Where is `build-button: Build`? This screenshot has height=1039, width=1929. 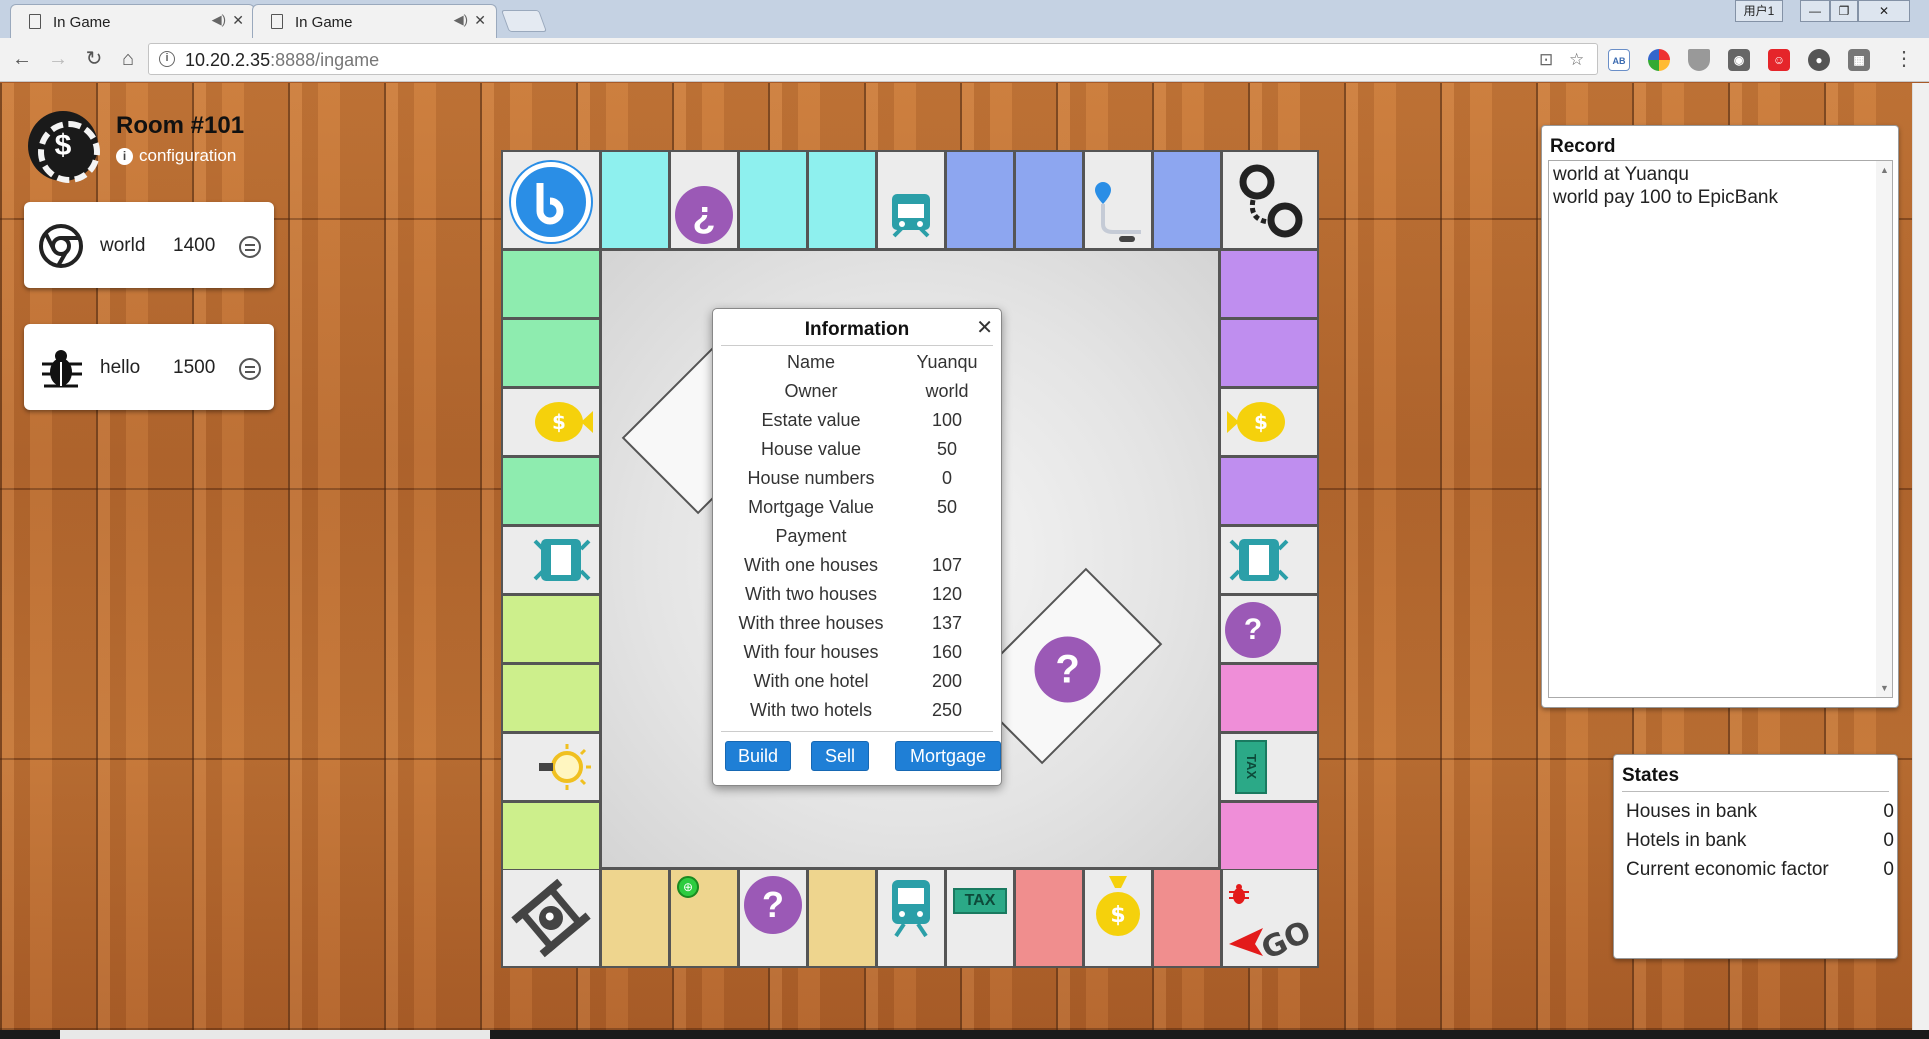 build-button: Build is located at coordinates (758, 756).